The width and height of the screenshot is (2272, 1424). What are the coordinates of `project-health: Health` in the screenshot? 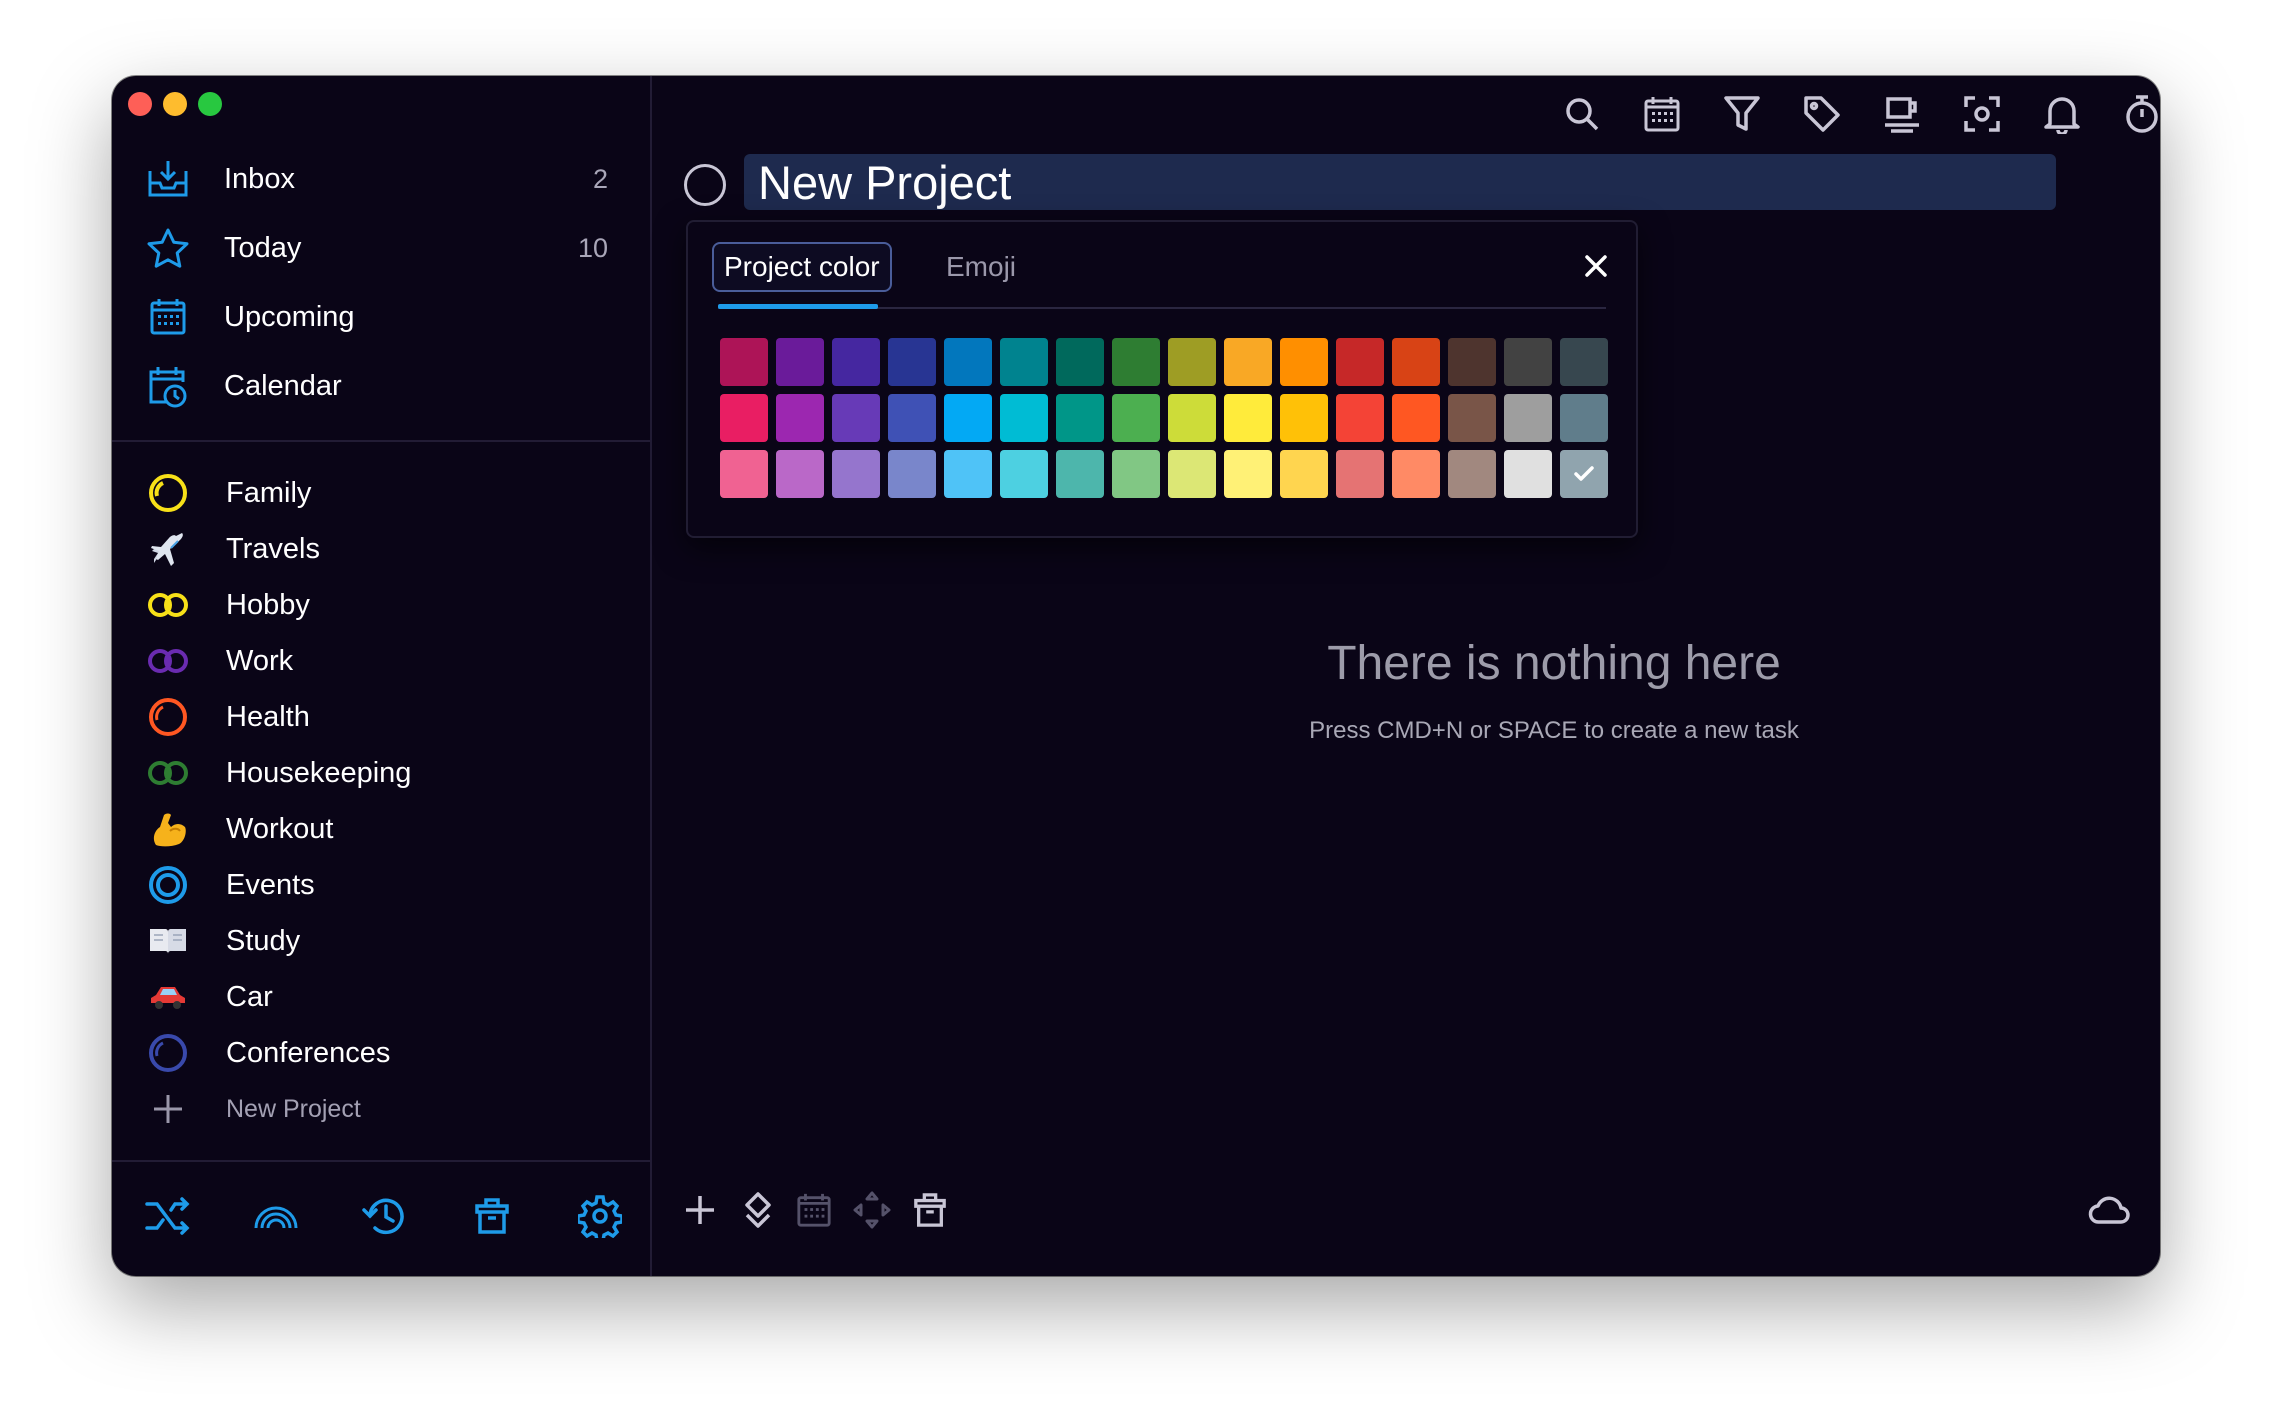 It's located at (384, 717).